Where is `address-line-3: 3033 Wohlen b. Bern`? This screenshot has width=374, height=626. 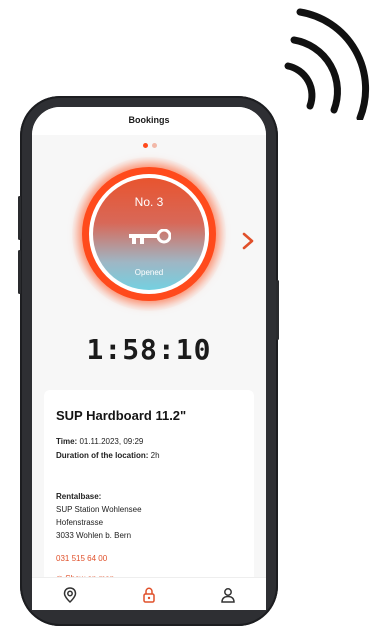
address-line-3: 3033 Wohlen b. Bern is located at coordinates (94, 535).